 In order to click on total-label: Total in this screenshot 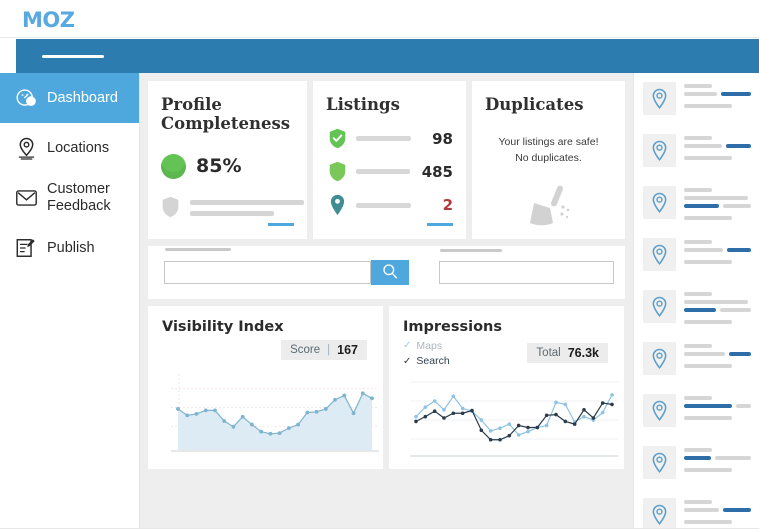, I will do `click(548, 353)`.